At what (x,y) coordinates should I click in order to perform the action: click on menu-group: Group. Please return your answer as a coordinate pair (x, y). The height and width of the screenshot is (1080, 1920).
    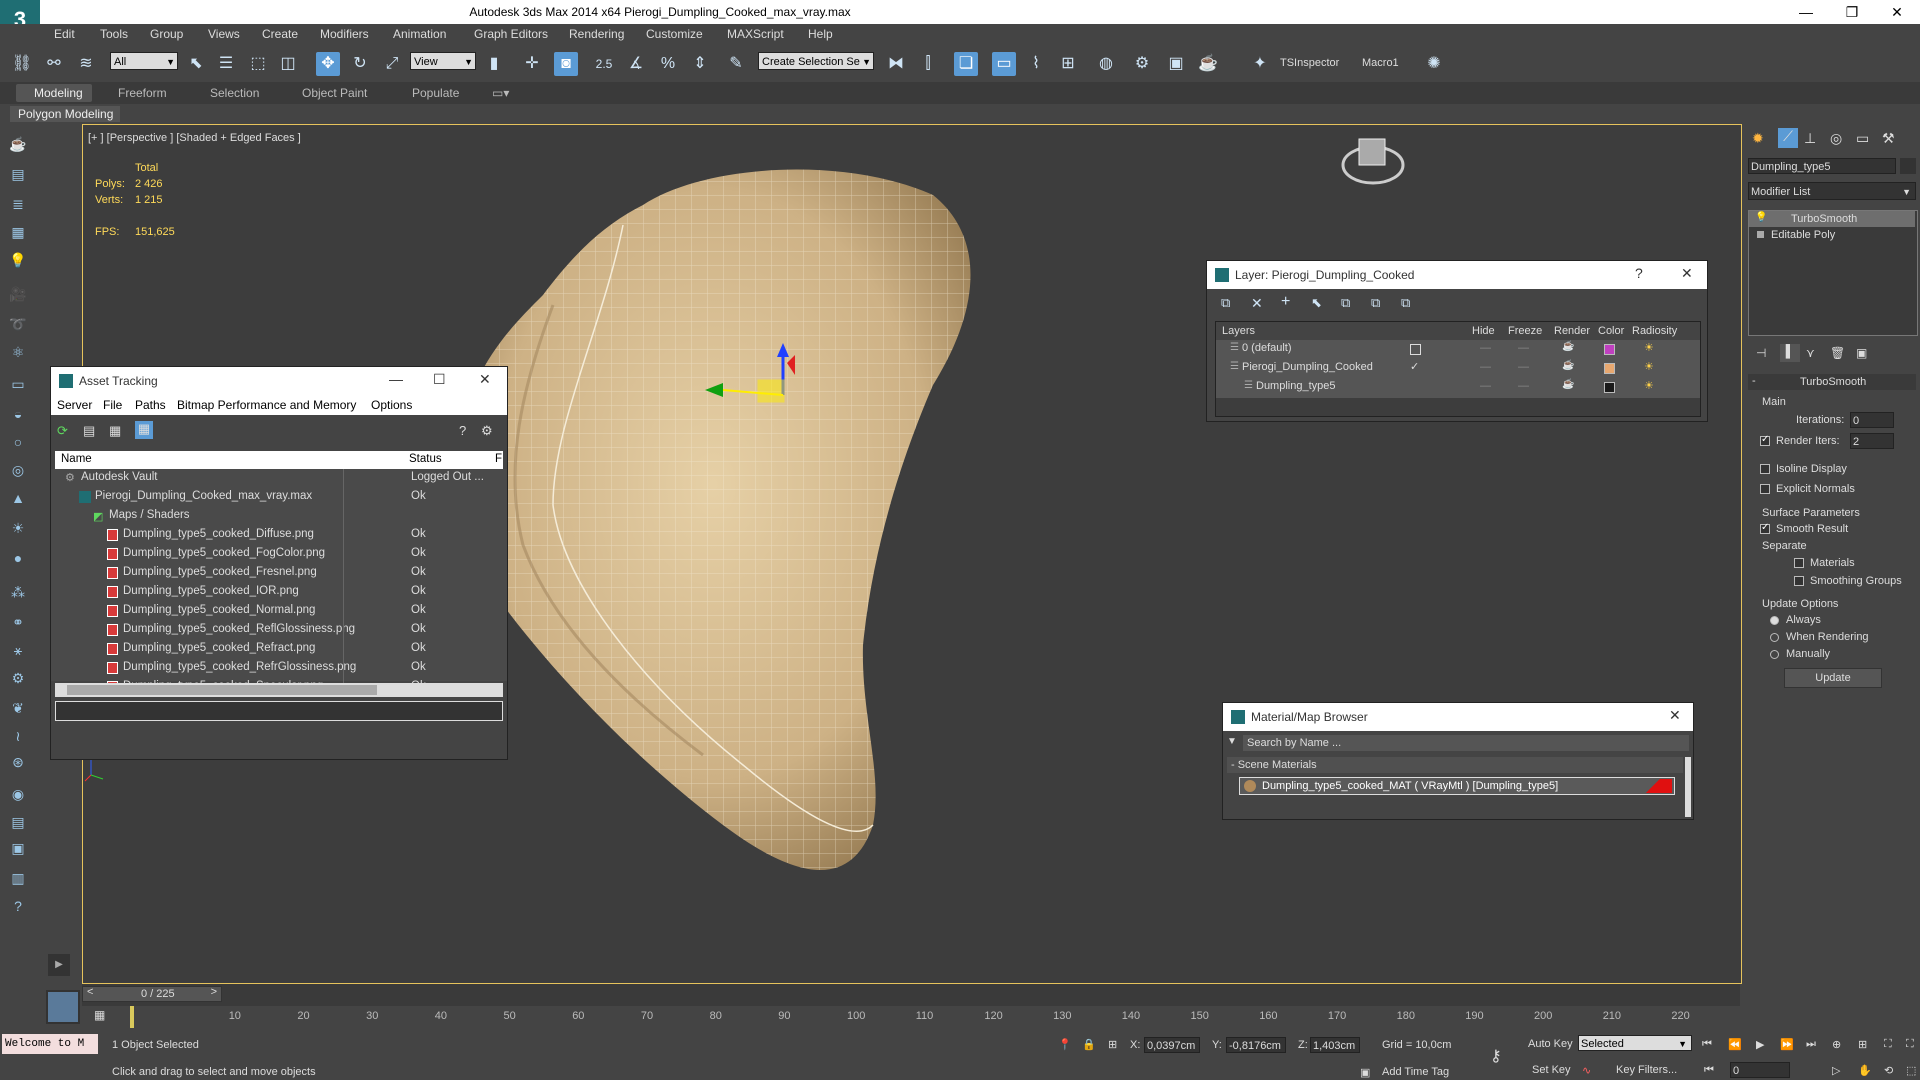
    Looking at the image, I should click on (166, 34).